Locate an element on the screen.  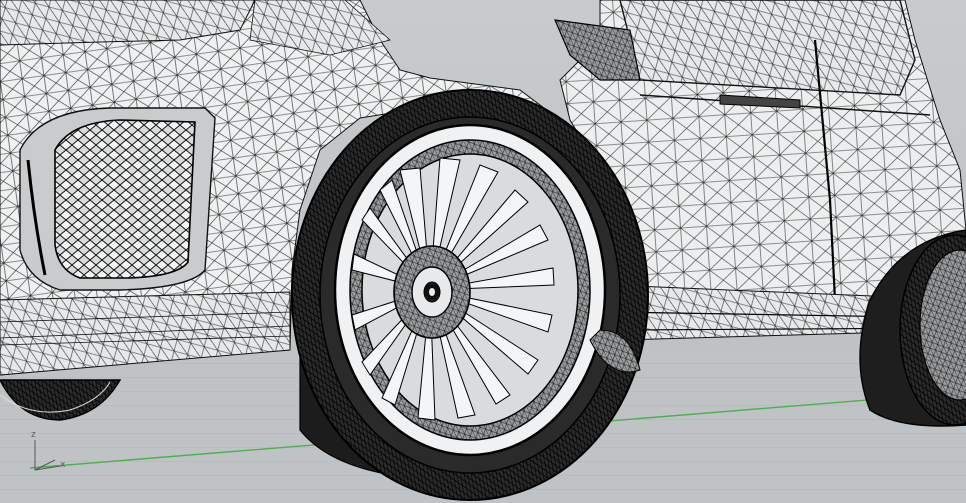
axis-x-label: x is located at coordinates (63, 465).